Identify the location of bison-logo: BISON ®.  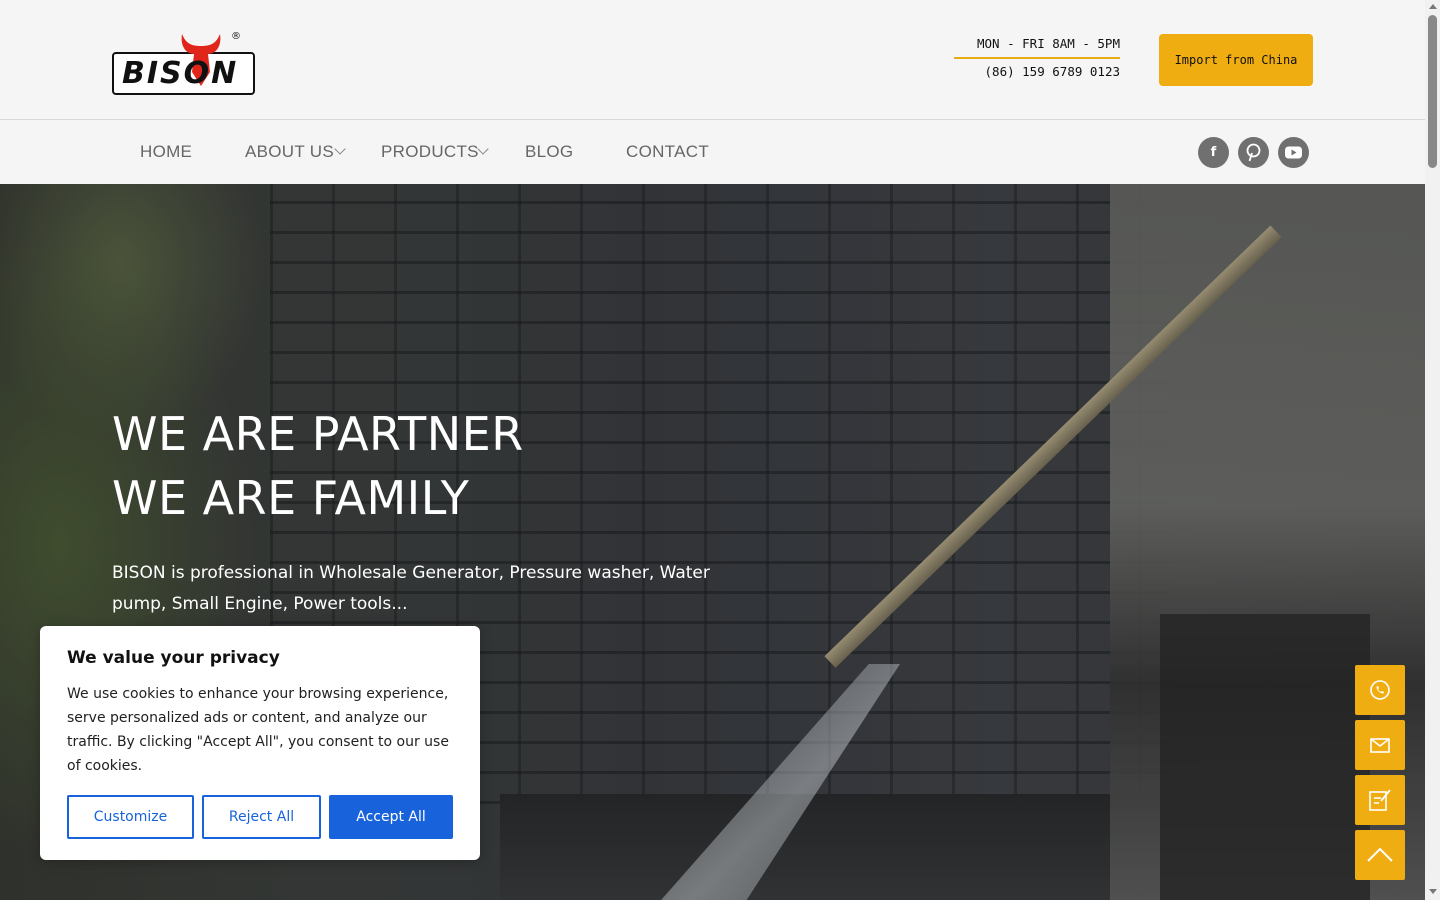
(184, 63).